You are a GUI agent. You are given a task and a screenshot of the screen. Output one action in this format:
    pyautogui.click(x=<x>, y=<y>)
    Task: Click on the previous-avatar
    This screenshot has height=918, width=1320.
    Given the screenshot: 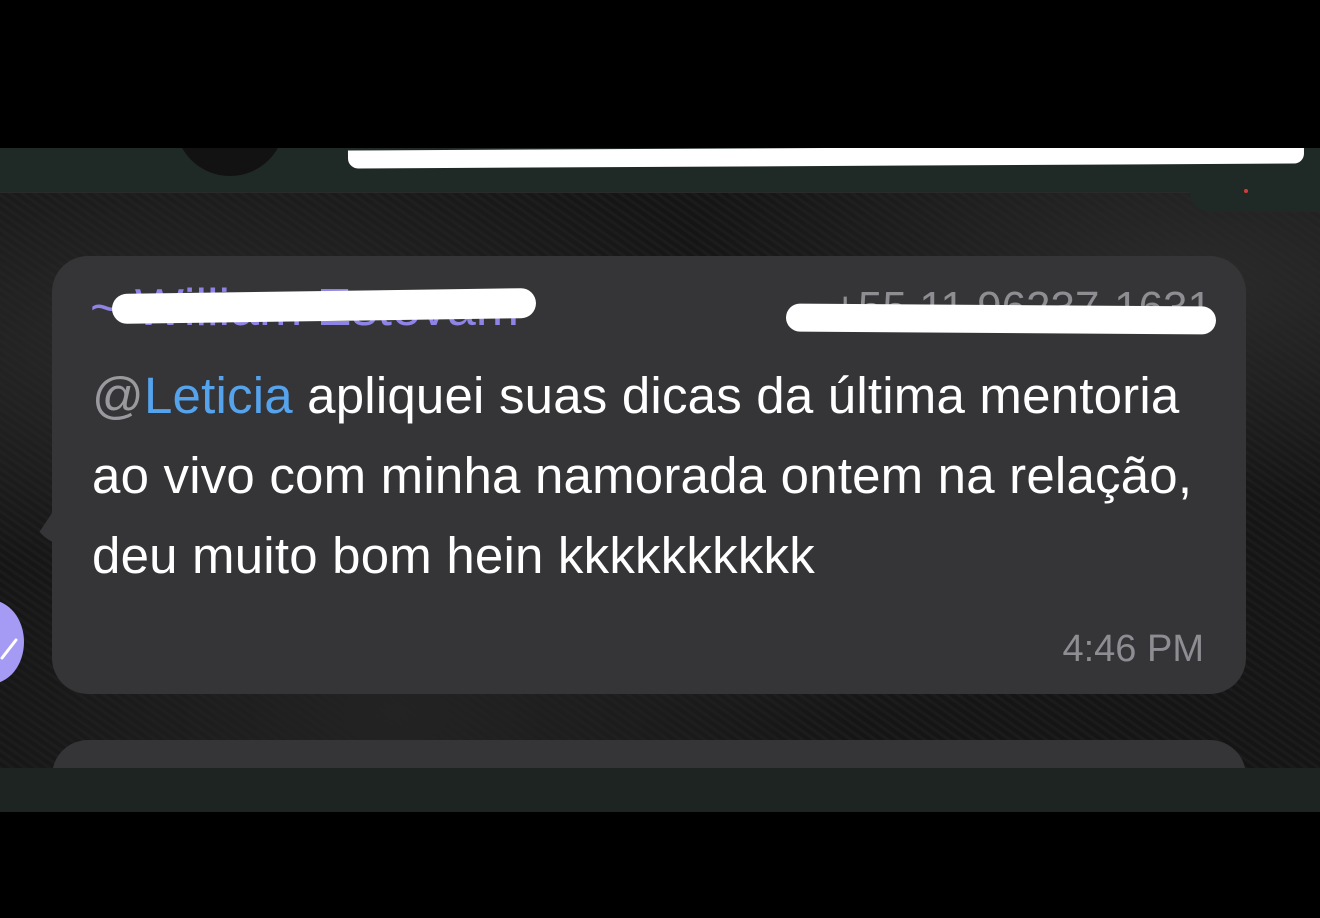 What is the action you would take?
    pyautogui.click(x=230, y=162)
    